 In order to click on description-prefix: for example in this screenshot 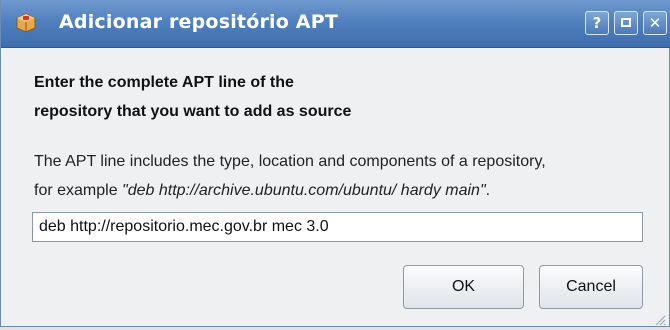, I will do `click(78, 190)`.